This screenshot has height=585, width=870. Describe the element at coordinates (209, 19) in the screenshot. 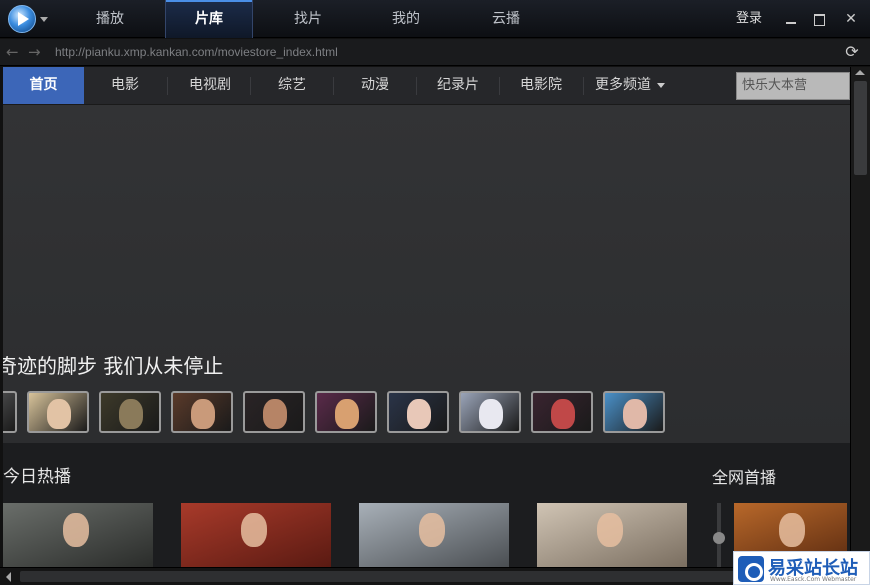

I see `tab-library: 片库` at that location.